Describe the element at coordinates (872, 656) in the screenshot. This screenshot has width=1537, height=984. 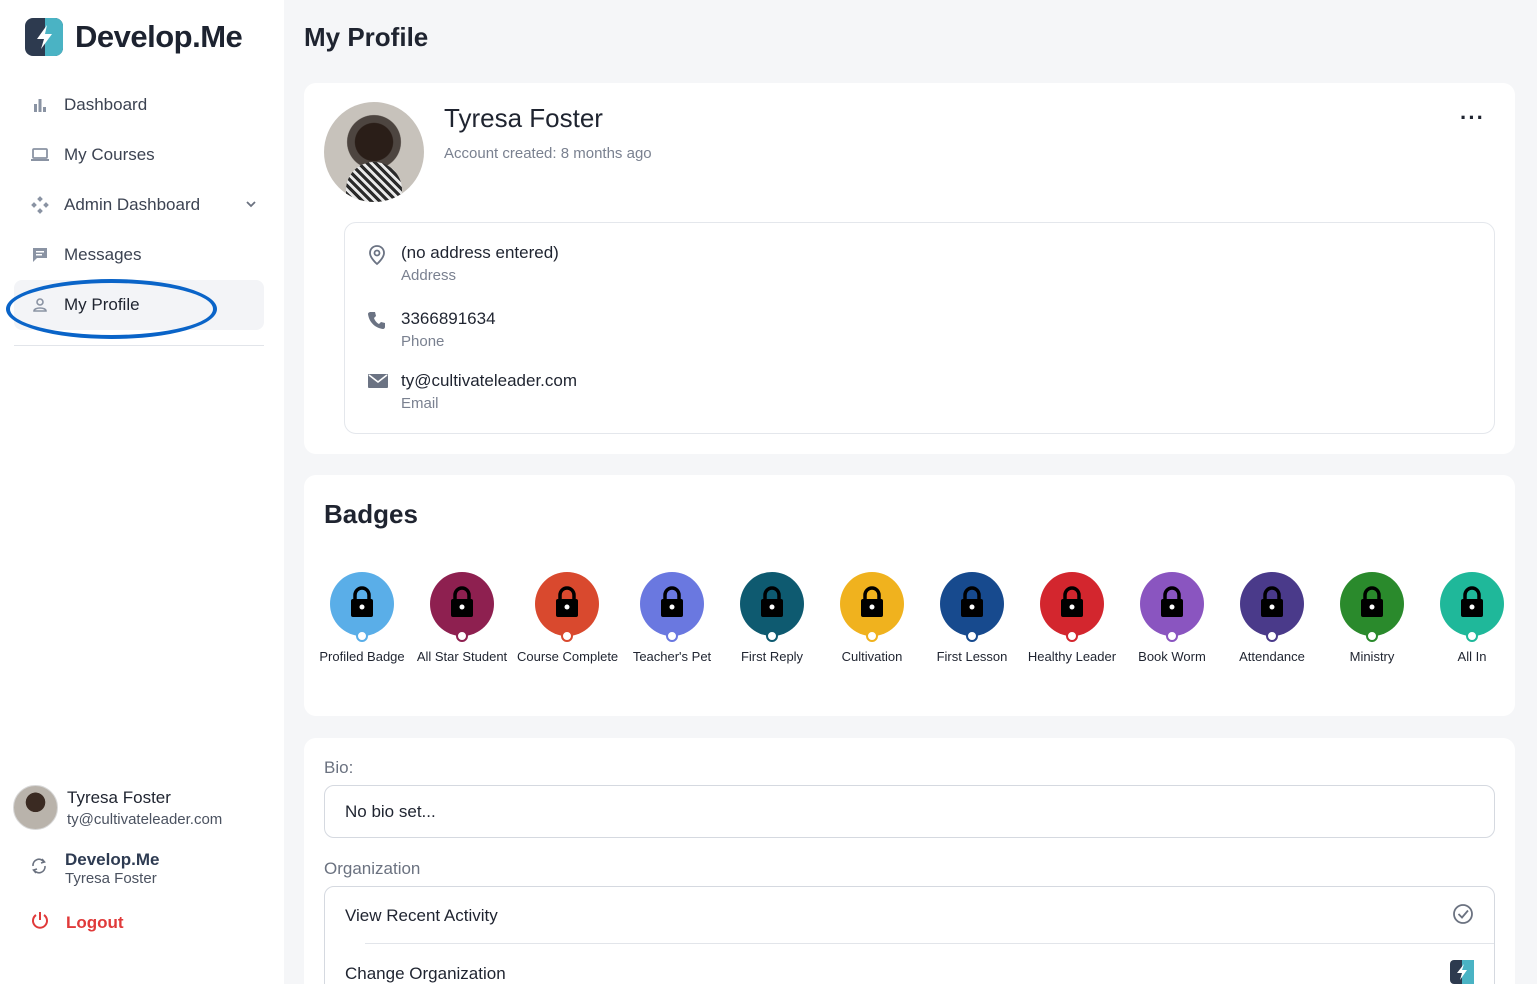
I see `badge-label: Cultivation` at that location.